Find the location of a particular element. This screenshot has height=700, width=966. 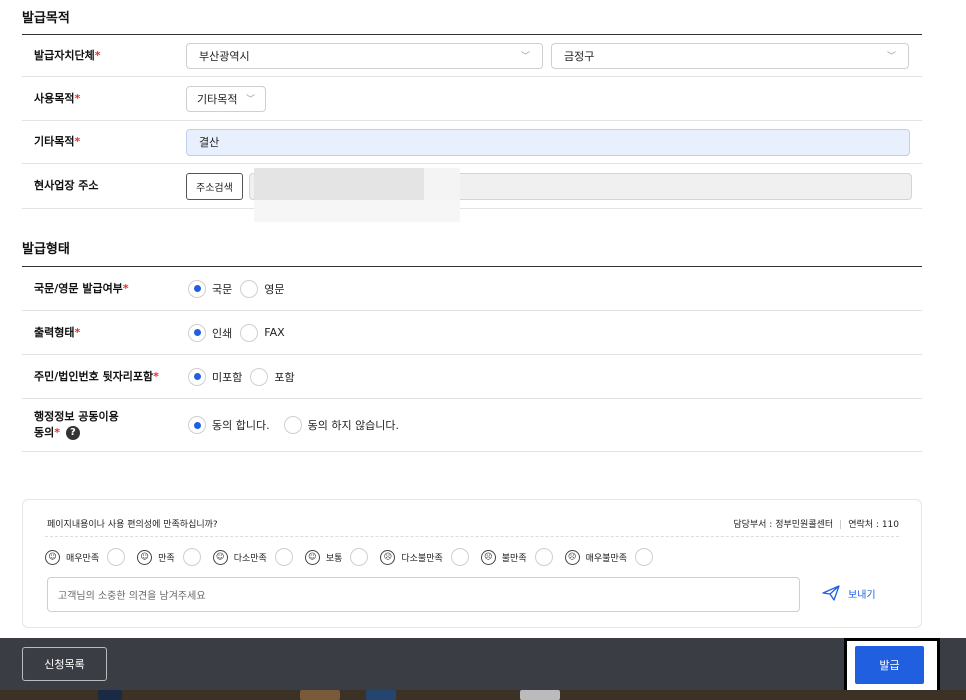

district-select: 금정구 ﹀ is located at coordinates (730, 55).